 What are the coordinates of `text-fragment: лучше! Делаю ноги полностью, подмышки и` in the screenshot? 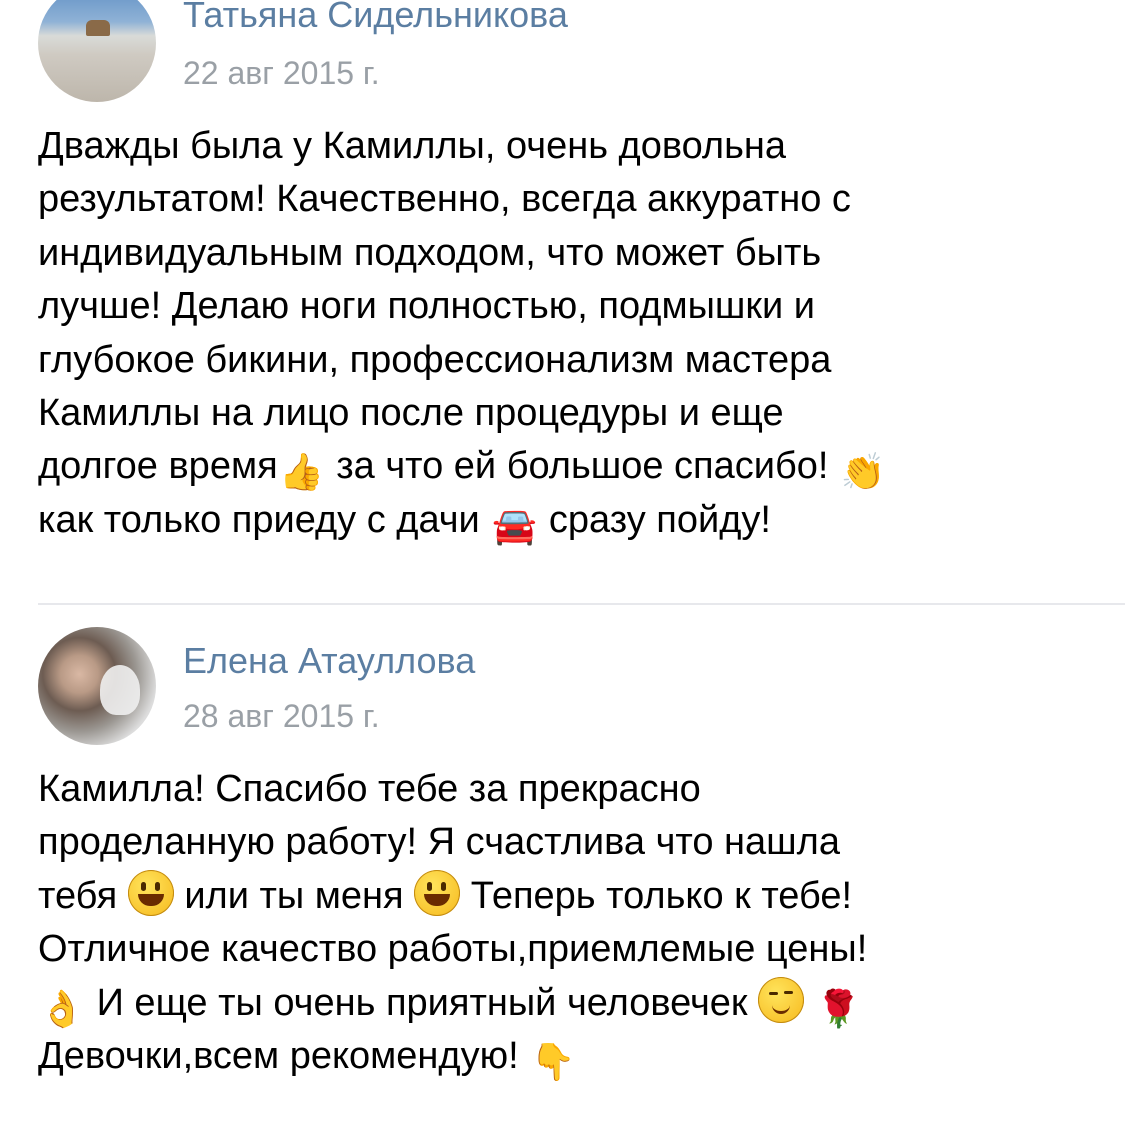 It's located at (427, 306).